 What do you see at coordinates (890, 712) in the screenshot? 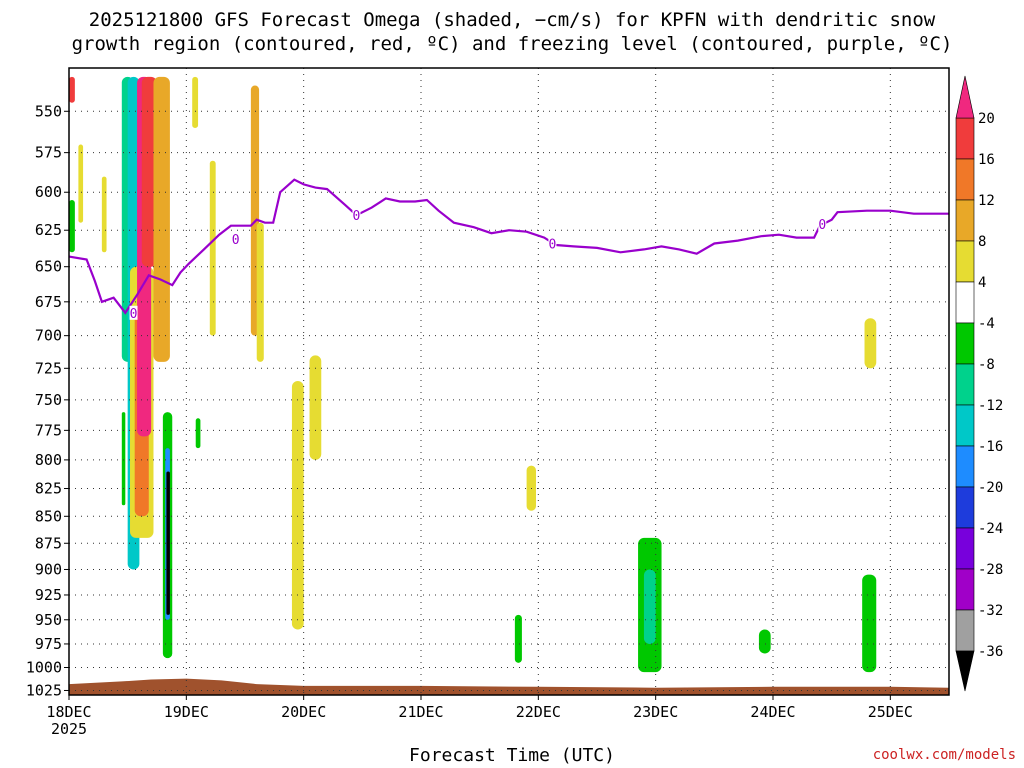
I see `x-tick-label: 25DEC` at bounding box center [890, 712].